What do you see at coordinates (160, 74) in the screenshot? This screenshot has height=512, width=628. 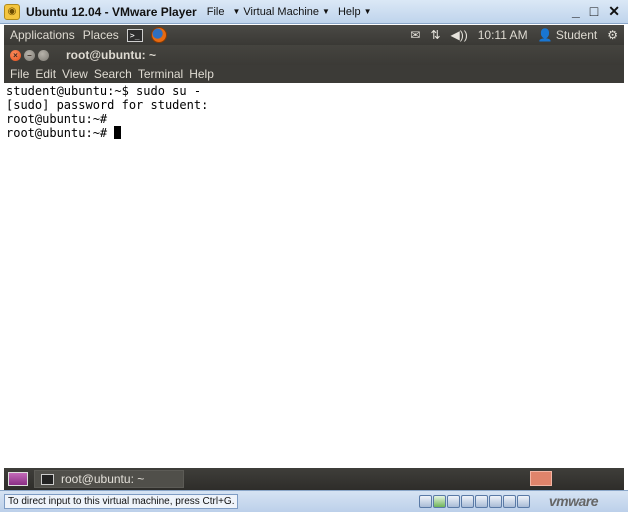 I see `terminal-menu-terminal: Terminal` at bounding box center [160, 74].